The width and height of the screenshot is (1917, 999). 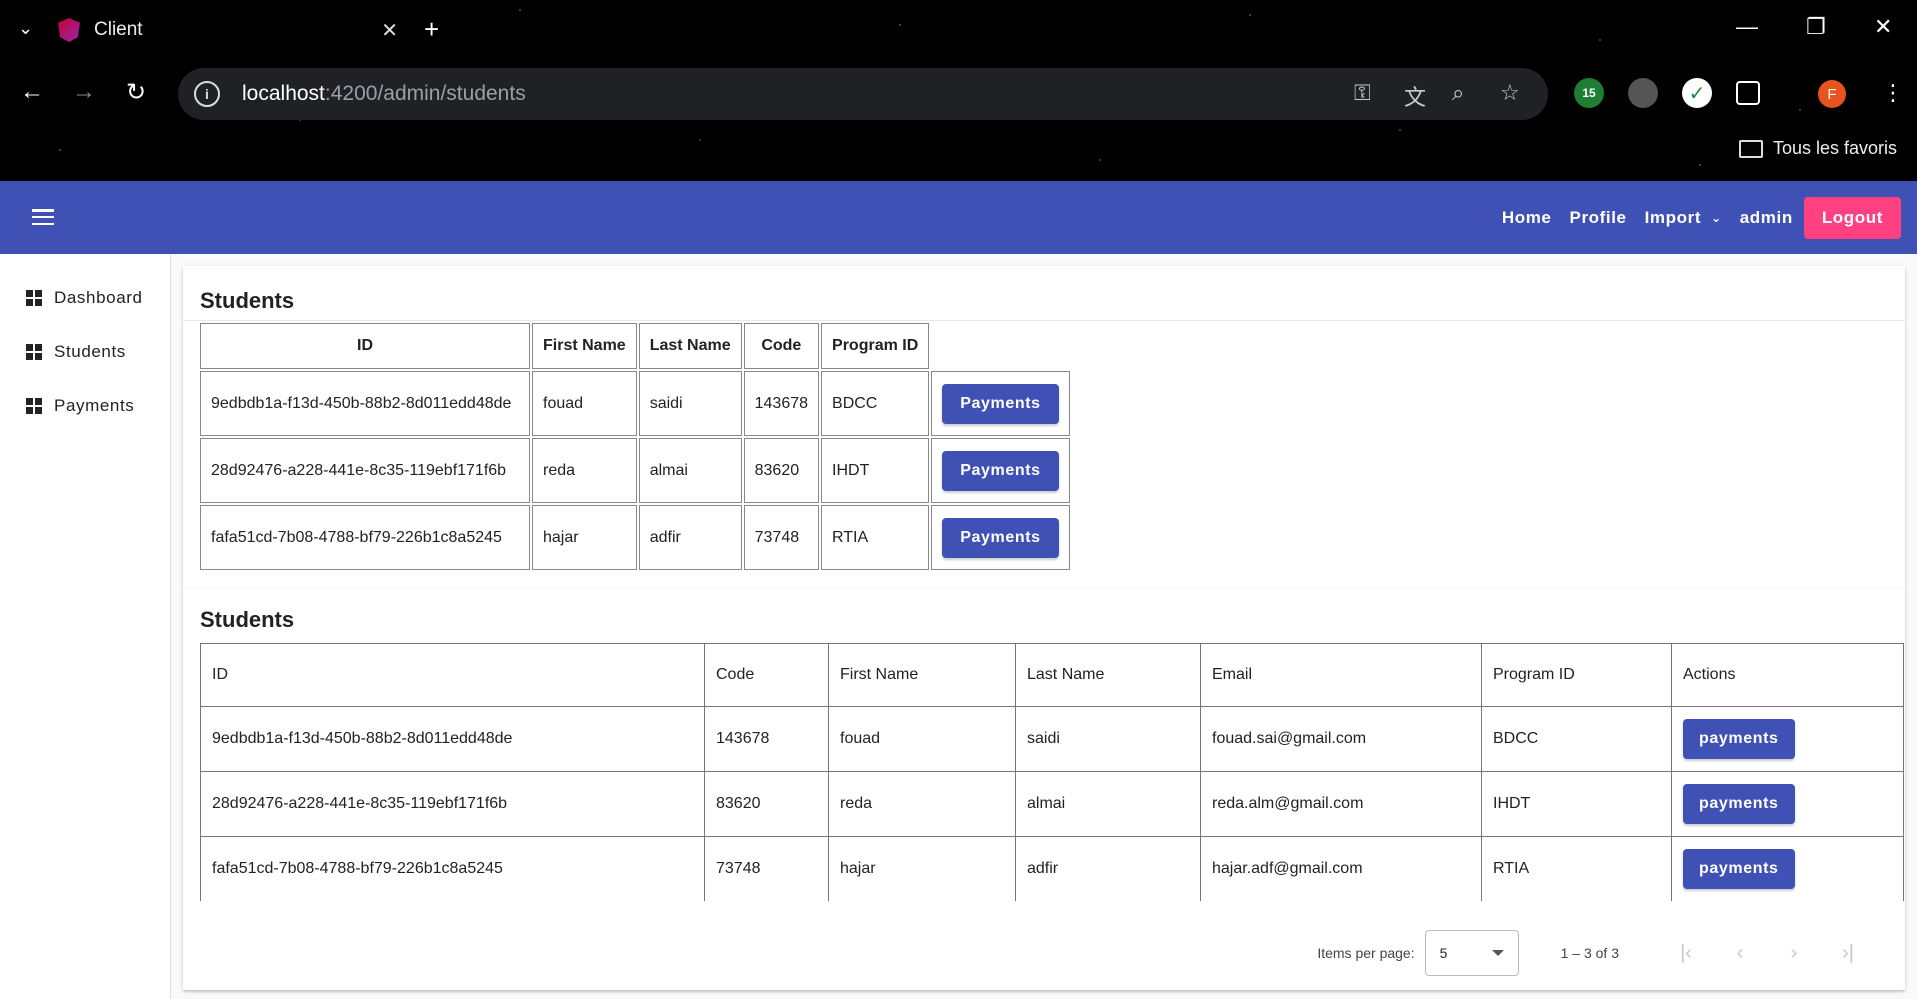 What do you see at coordinates (207, 94) in the screenshot?
I see `site-info-icon: i` at bounding box center [207, 94].